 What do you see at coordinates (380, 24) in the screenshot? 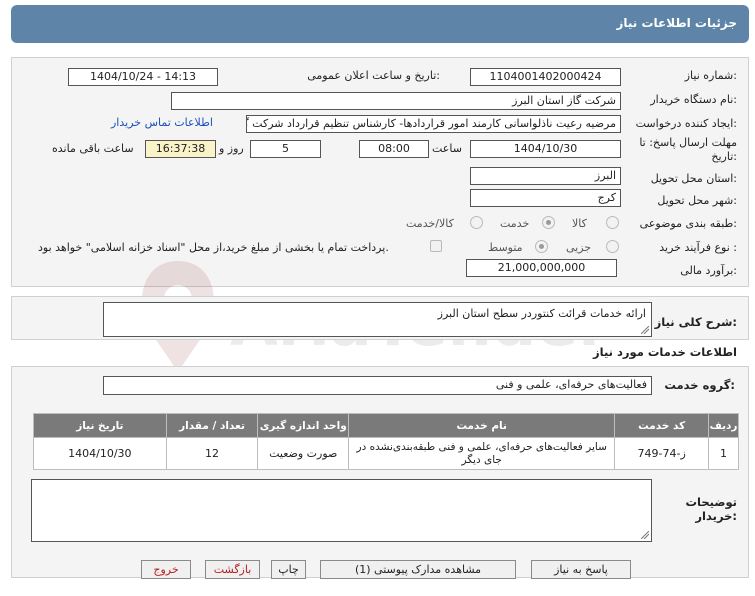
I see `page-header: جزئیات اطلاعات نیاز` at bounding box center [380, 24].